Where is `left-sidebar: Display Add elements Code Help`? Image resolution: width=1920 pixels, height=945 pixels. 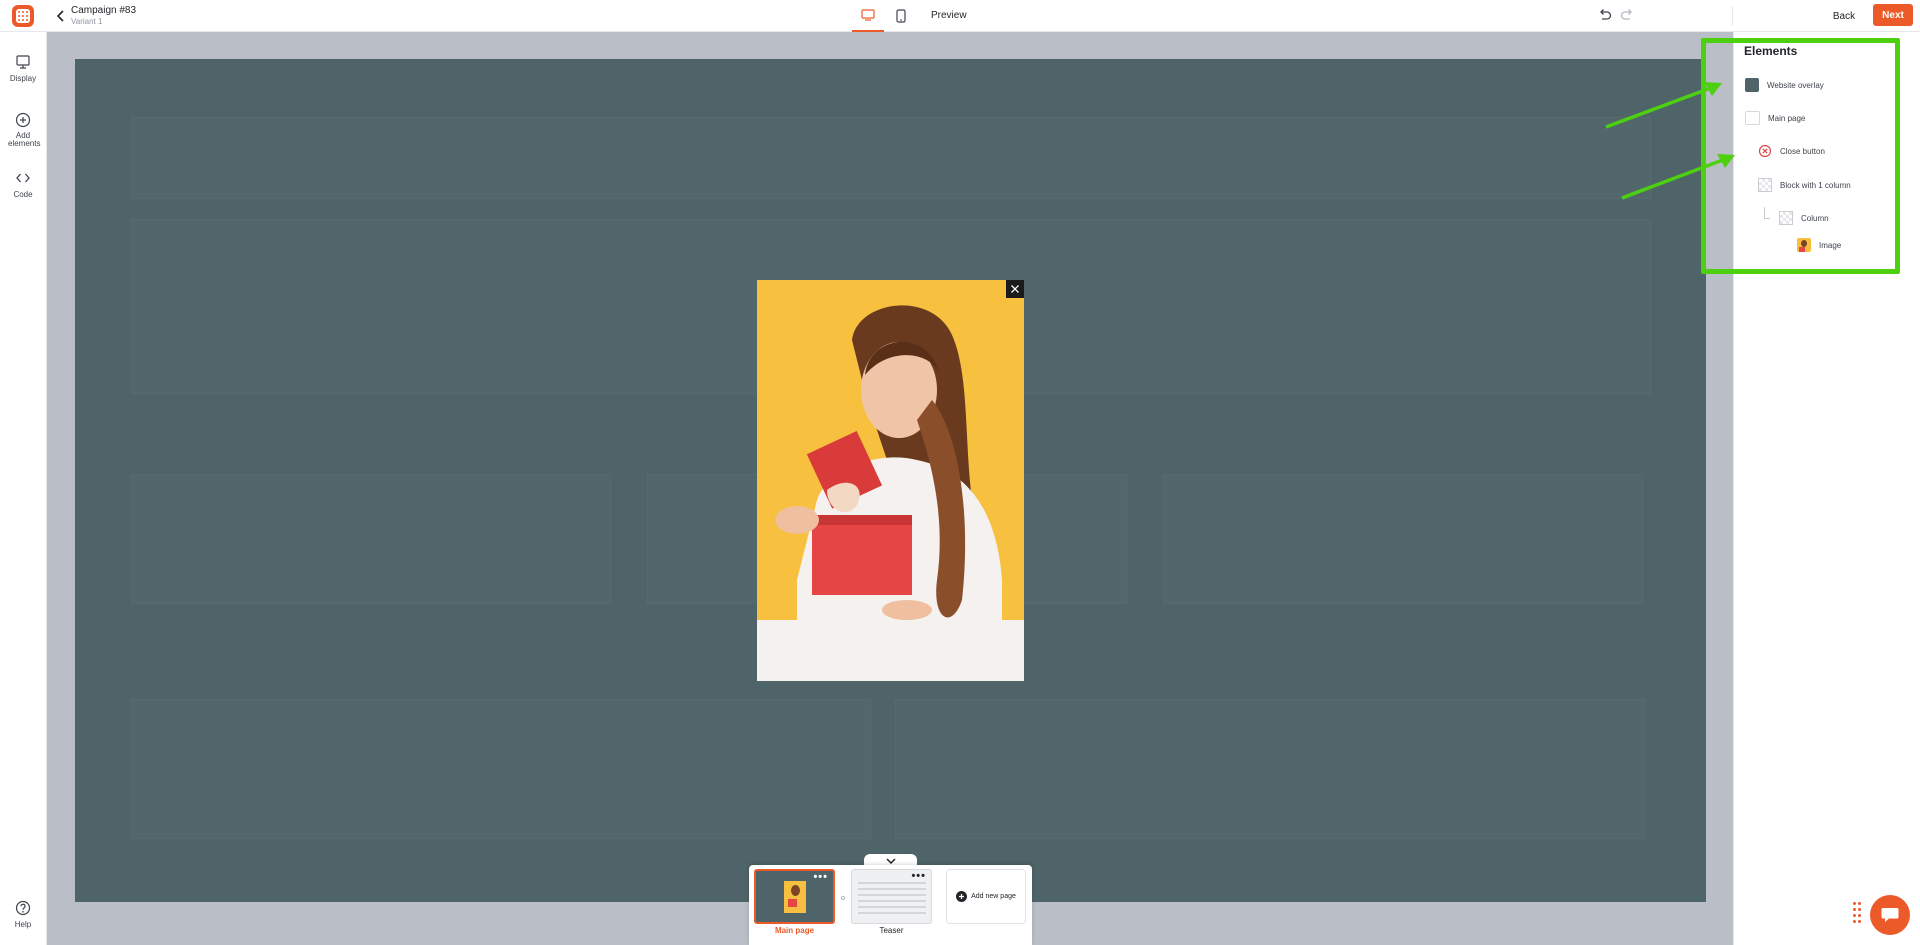 left-sidebar: Display Add elements Code Help is located at coordinates (23, 488).